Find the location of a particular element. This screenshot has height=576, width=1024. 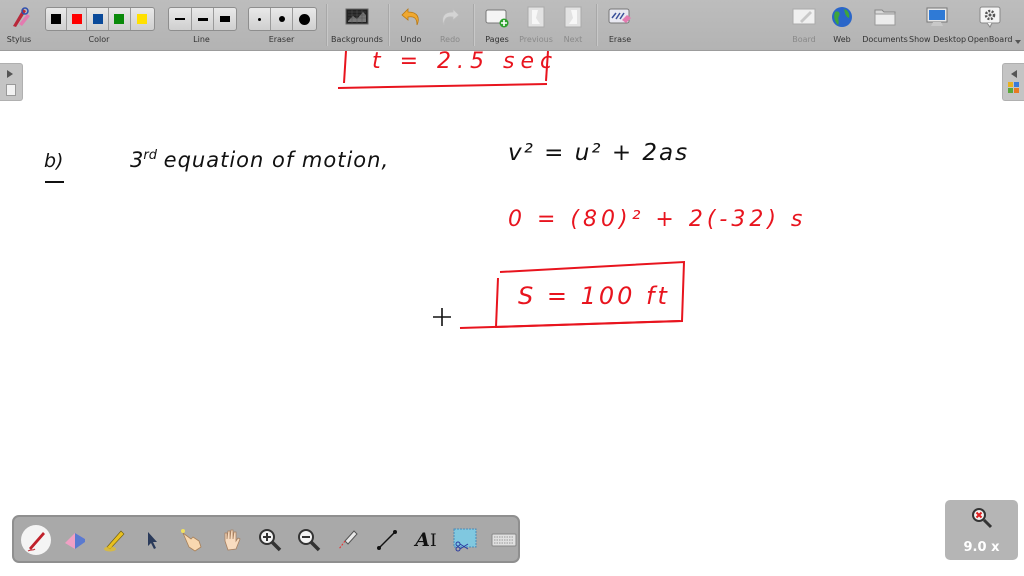

ink-result-underline is located at coordinates (570, 324).